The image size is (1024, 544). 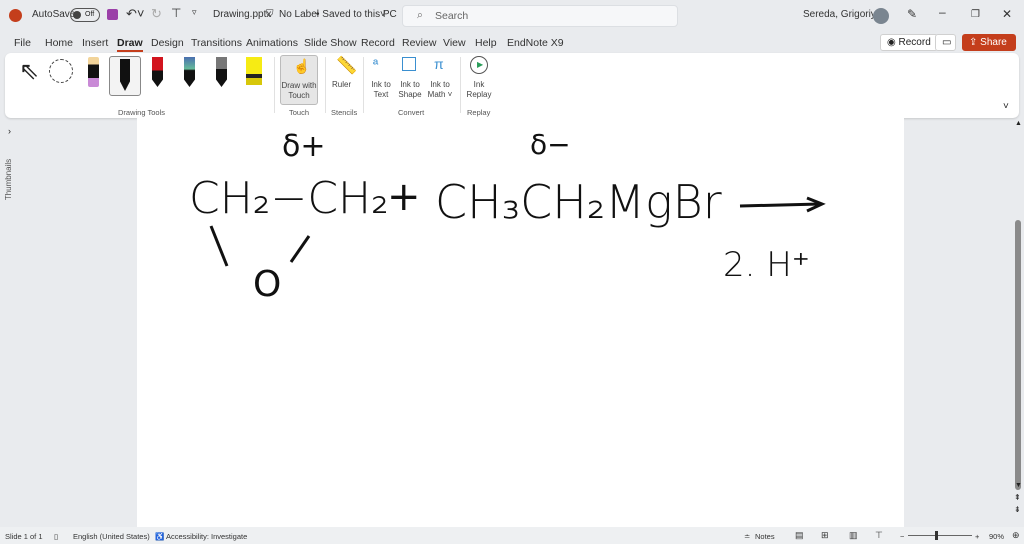 What do you see at coordinates (9, 179) in the screenshot?
I see `thumbnails-label: Thumbnails` at bounding box center [9, 179].